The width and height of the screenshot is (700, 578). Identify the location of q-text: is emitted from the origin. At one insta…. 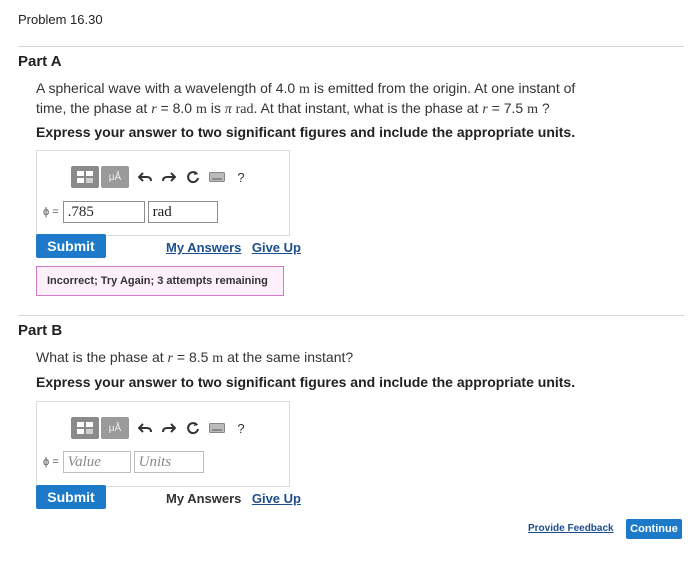
(442, 88).